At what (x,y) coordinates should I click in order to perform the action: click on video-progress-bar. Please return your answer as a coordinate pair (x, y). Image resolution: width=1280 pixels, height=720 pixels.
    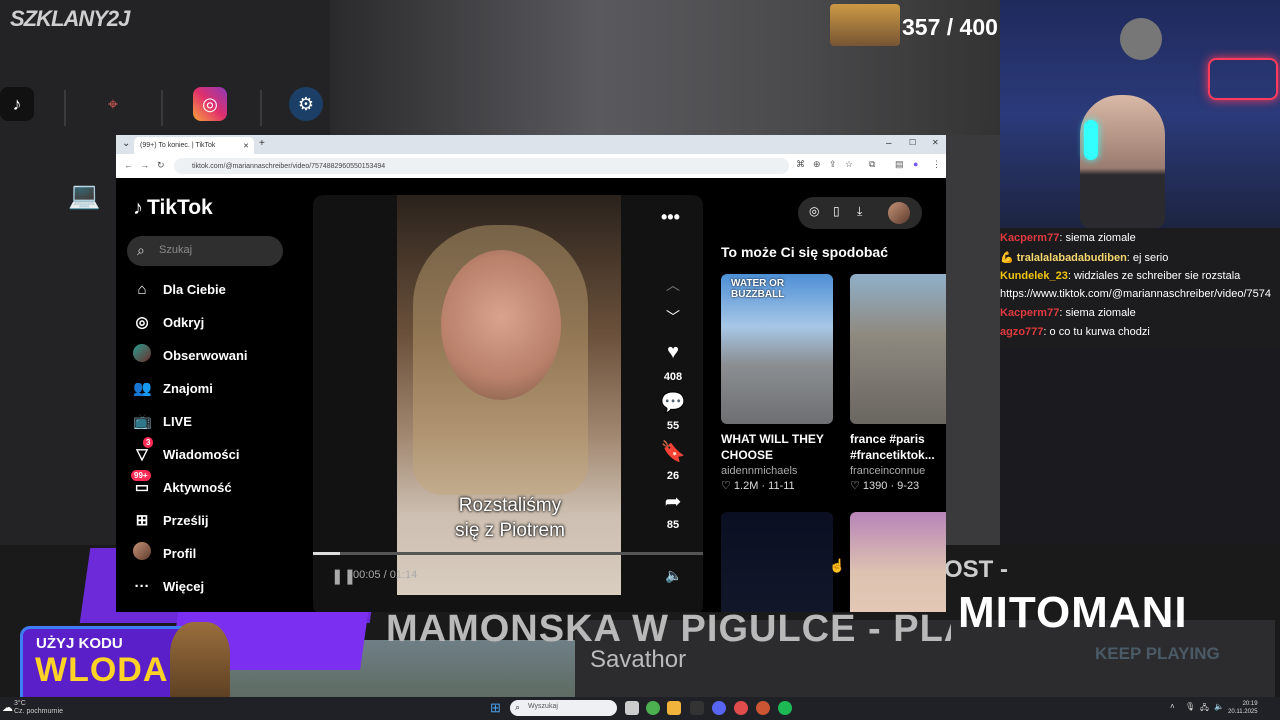
    Looking at the image, I should click on (508, 553).